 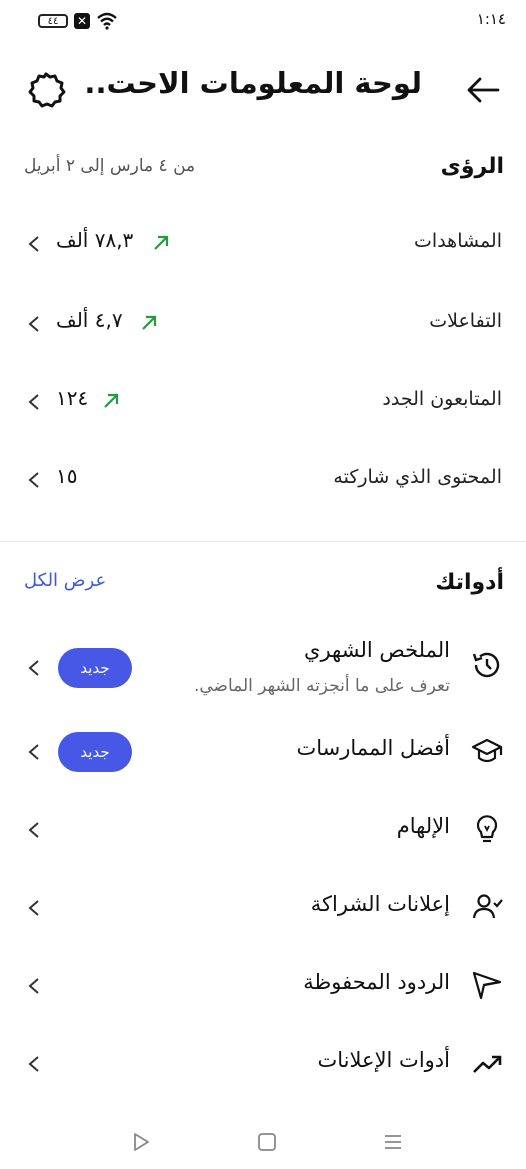 I want to click on trending-up-icon, so click(x=487, y=1064).